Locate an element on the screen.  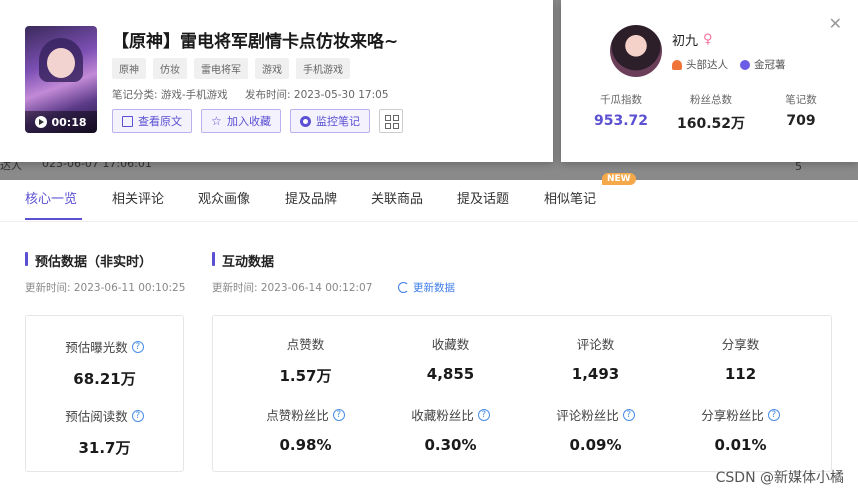
note-published: 发布时间: 2023-05-30 17:05 is located at coordinates (317, 95).